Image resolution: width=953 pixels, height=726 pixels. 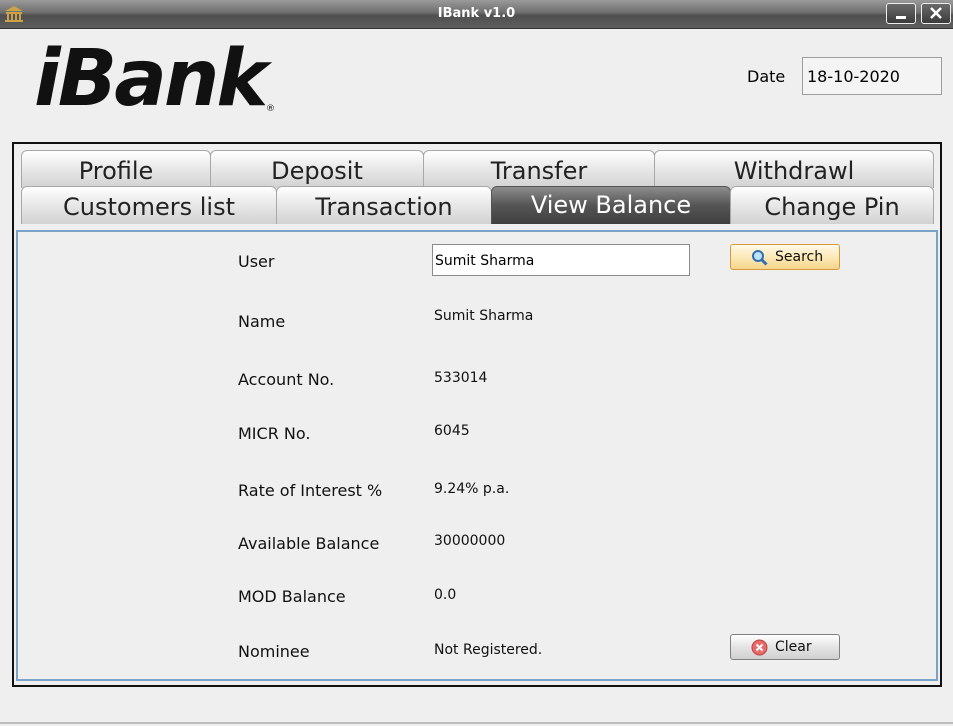 What do you see at coordinates (470, 541) in the screenshot?
I see `available-balance-value: 30000000` at bounding box center [470, 541].